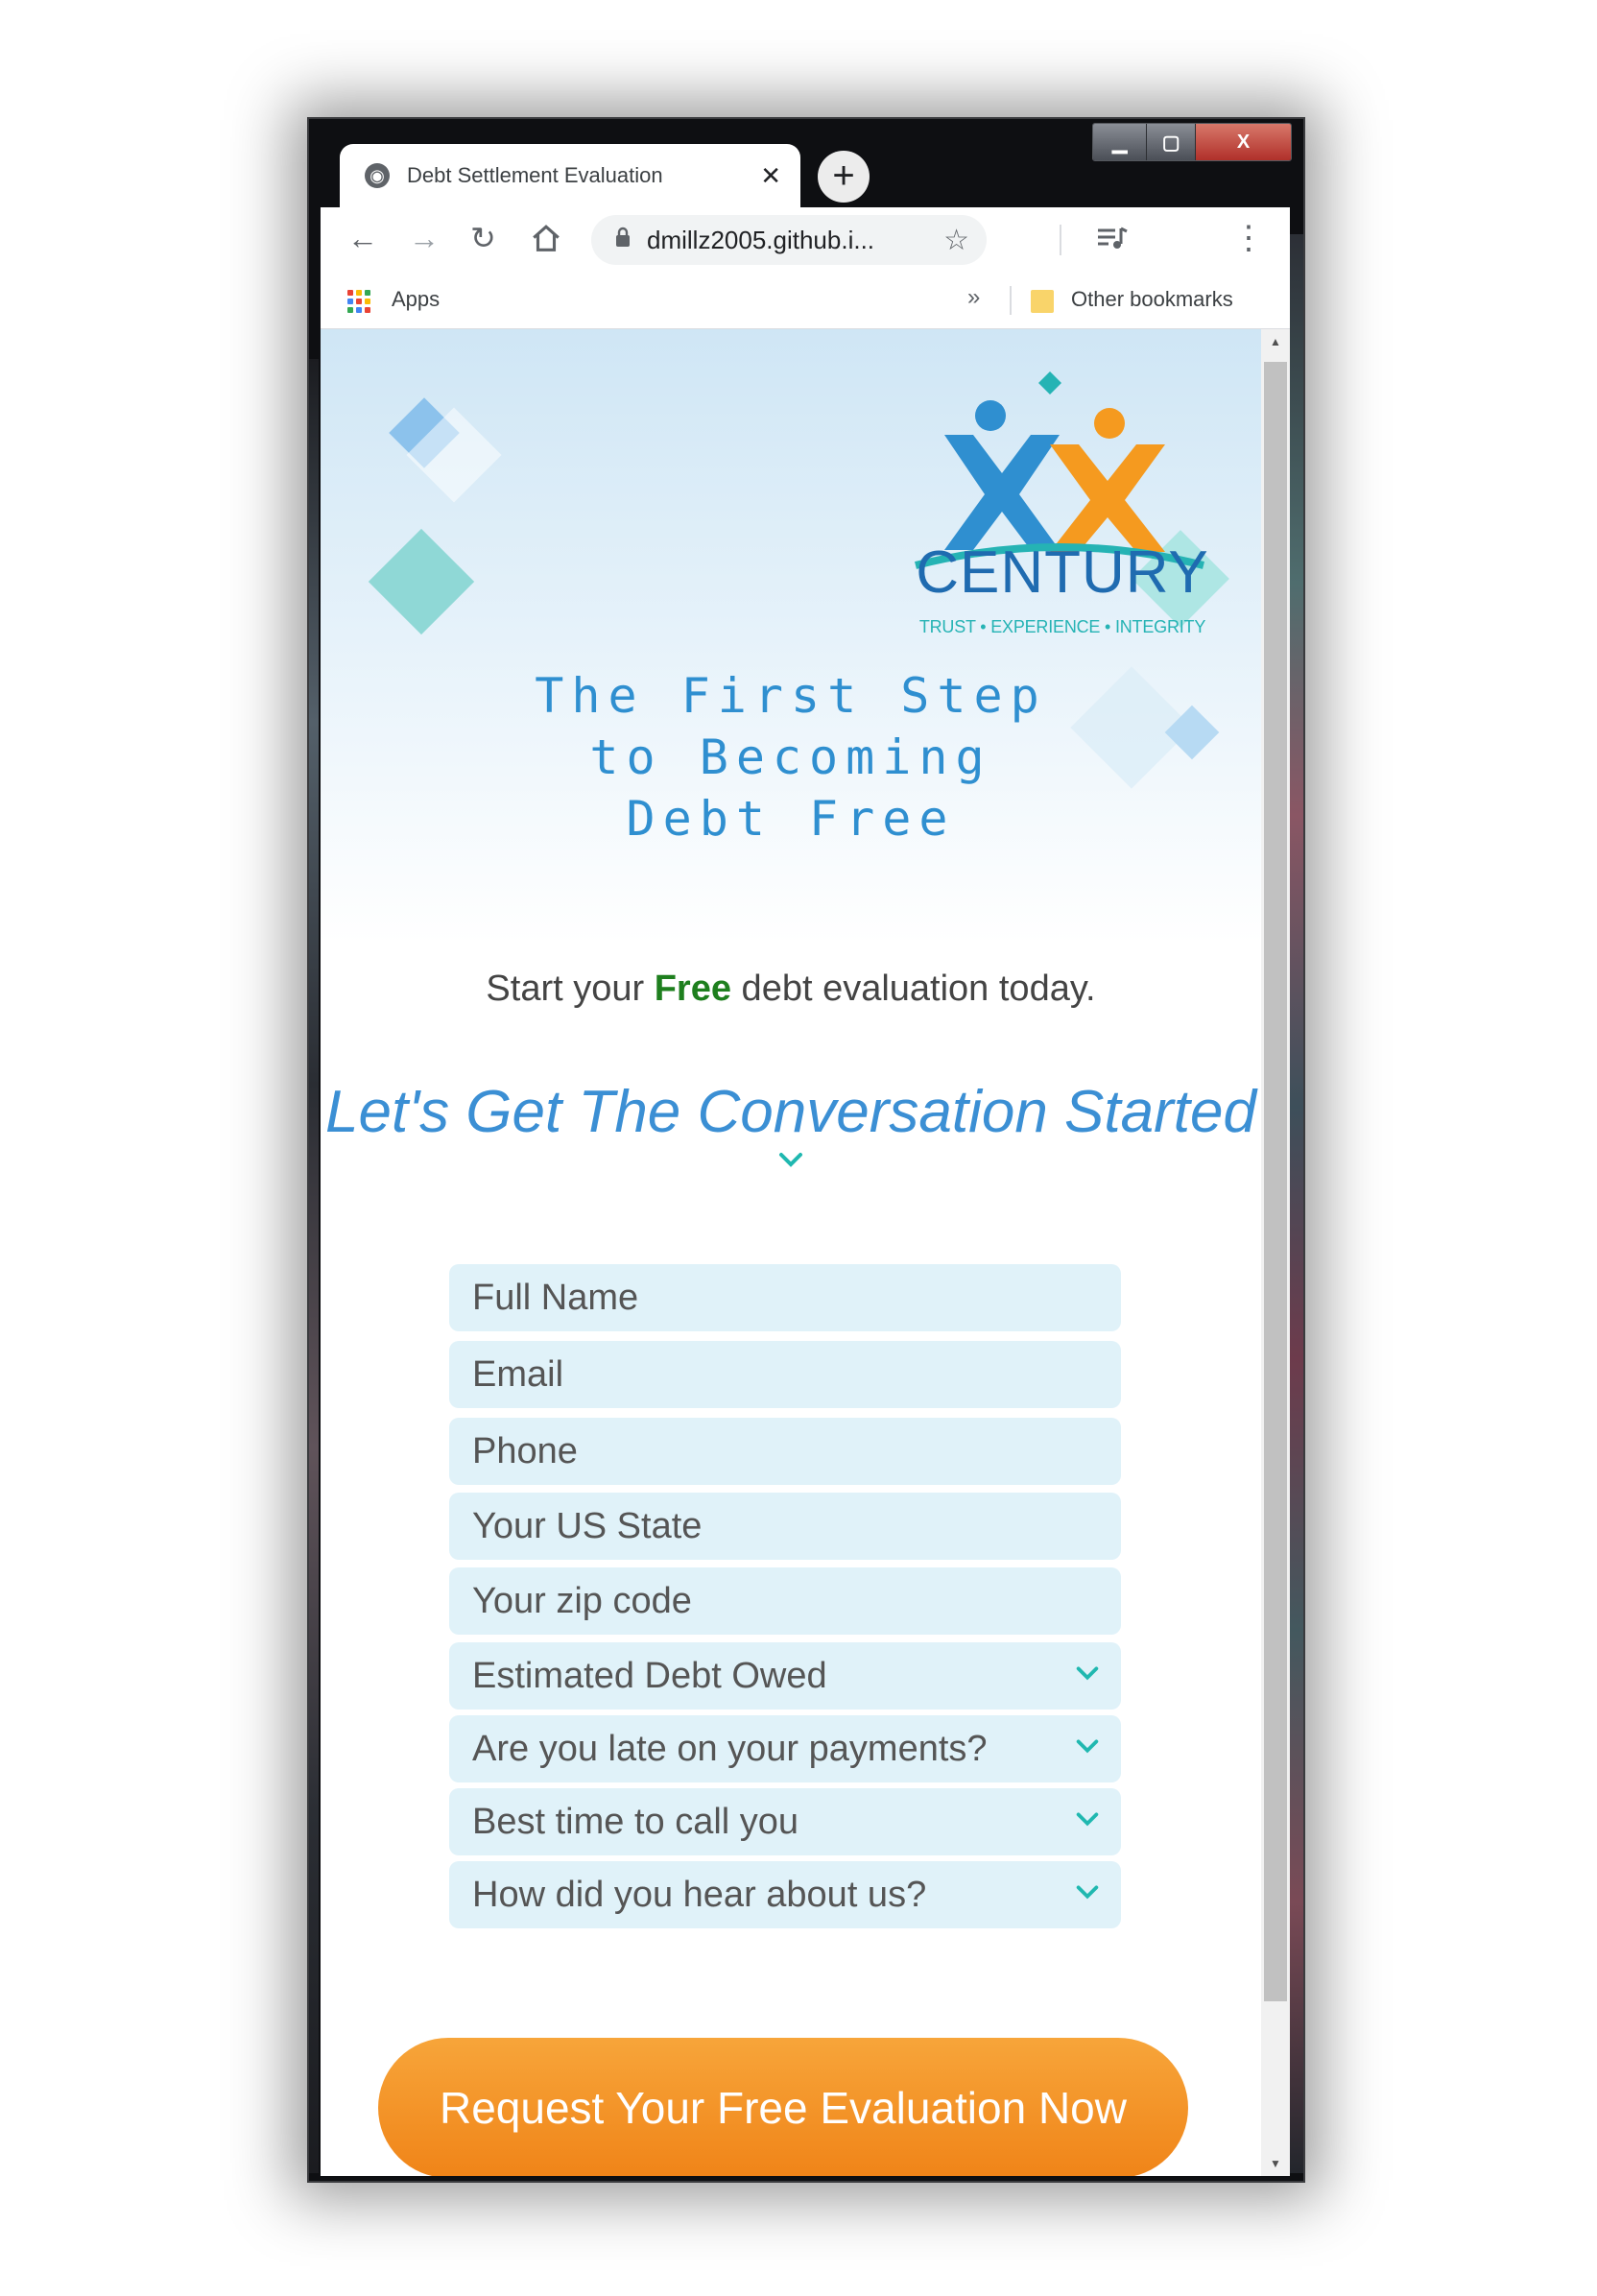 This screenshot has height=2296, width=1597. Describe the element at coordinates (770, 176) in the screenshot. I see `close-tab-icon: ✕` at that location.